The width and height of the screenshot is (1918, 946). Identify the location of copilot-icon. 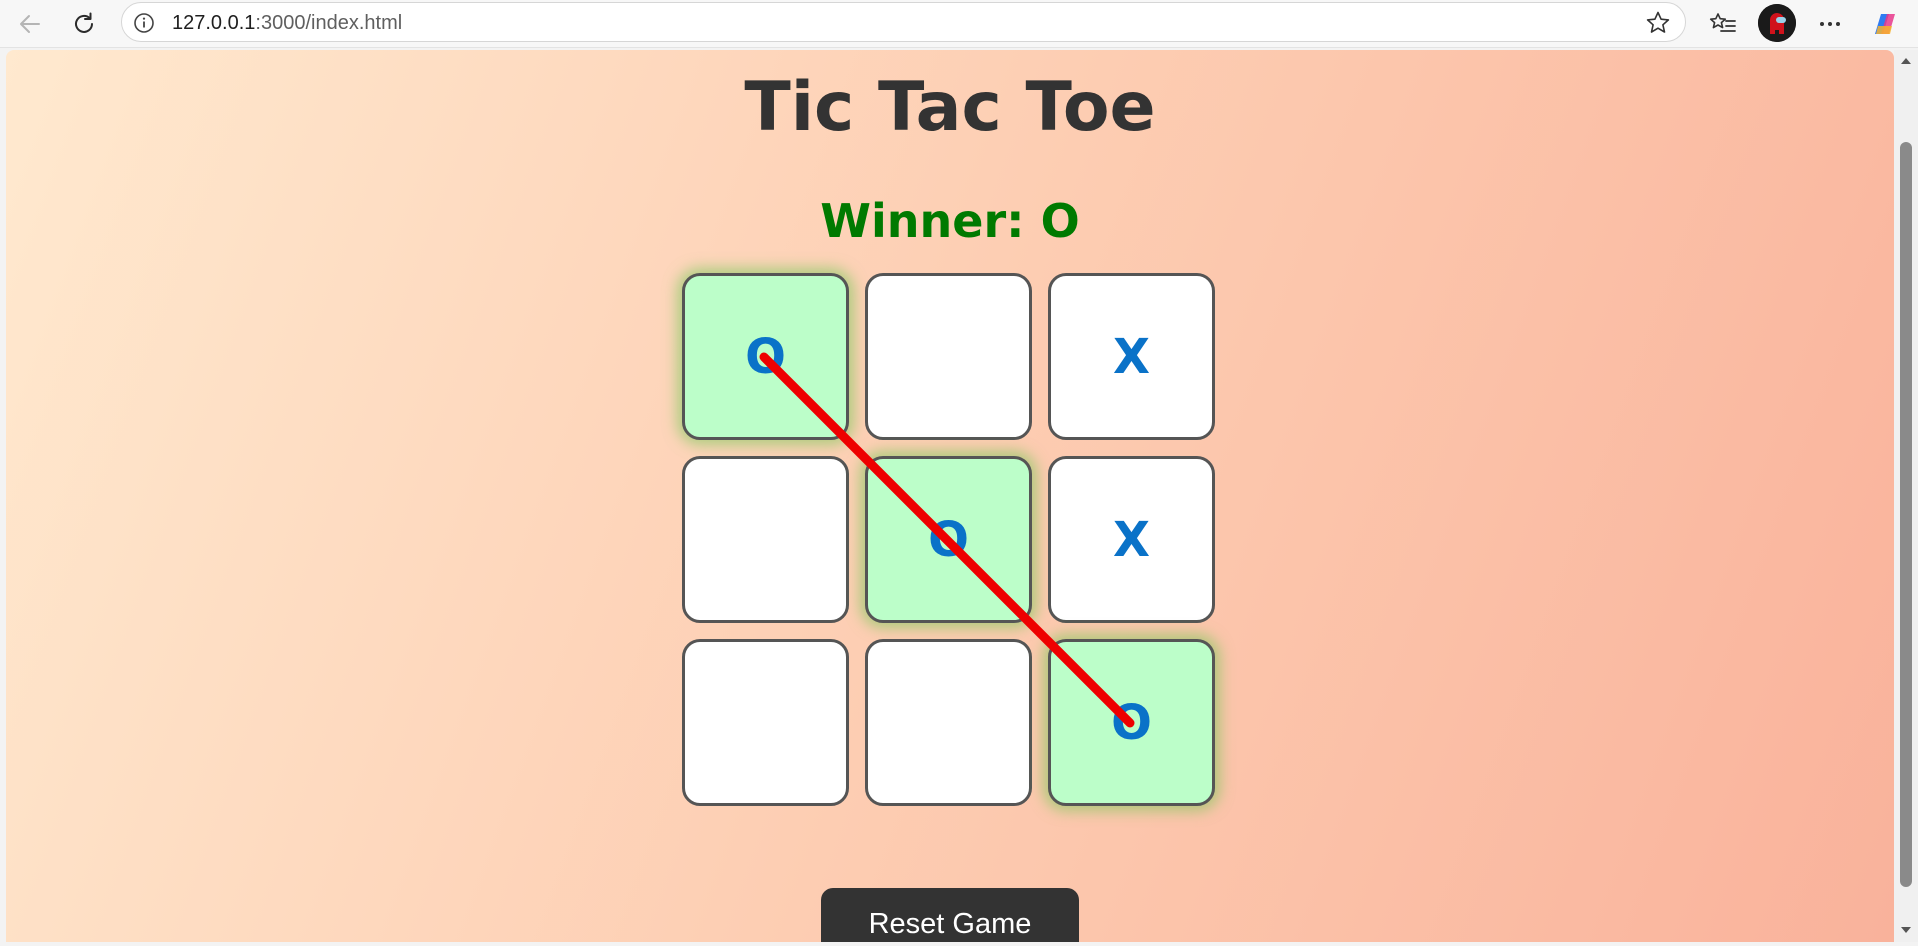
(1885, 24).